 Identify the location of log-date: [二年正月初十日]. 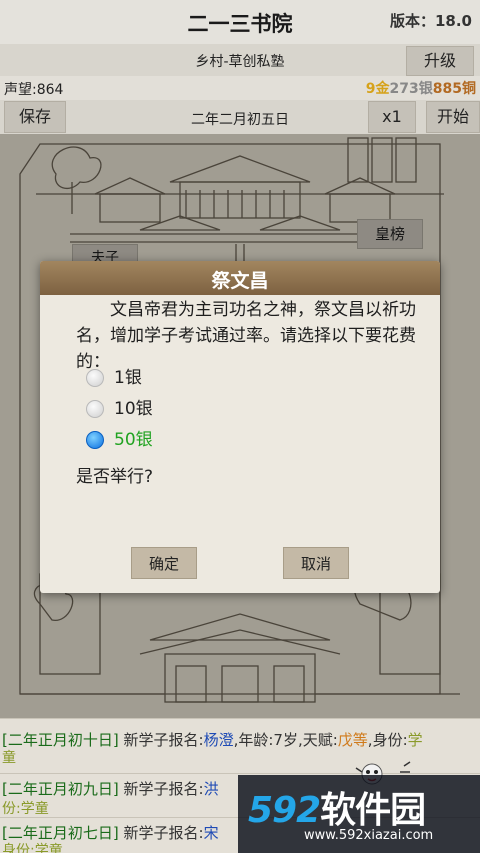
(60, 740).